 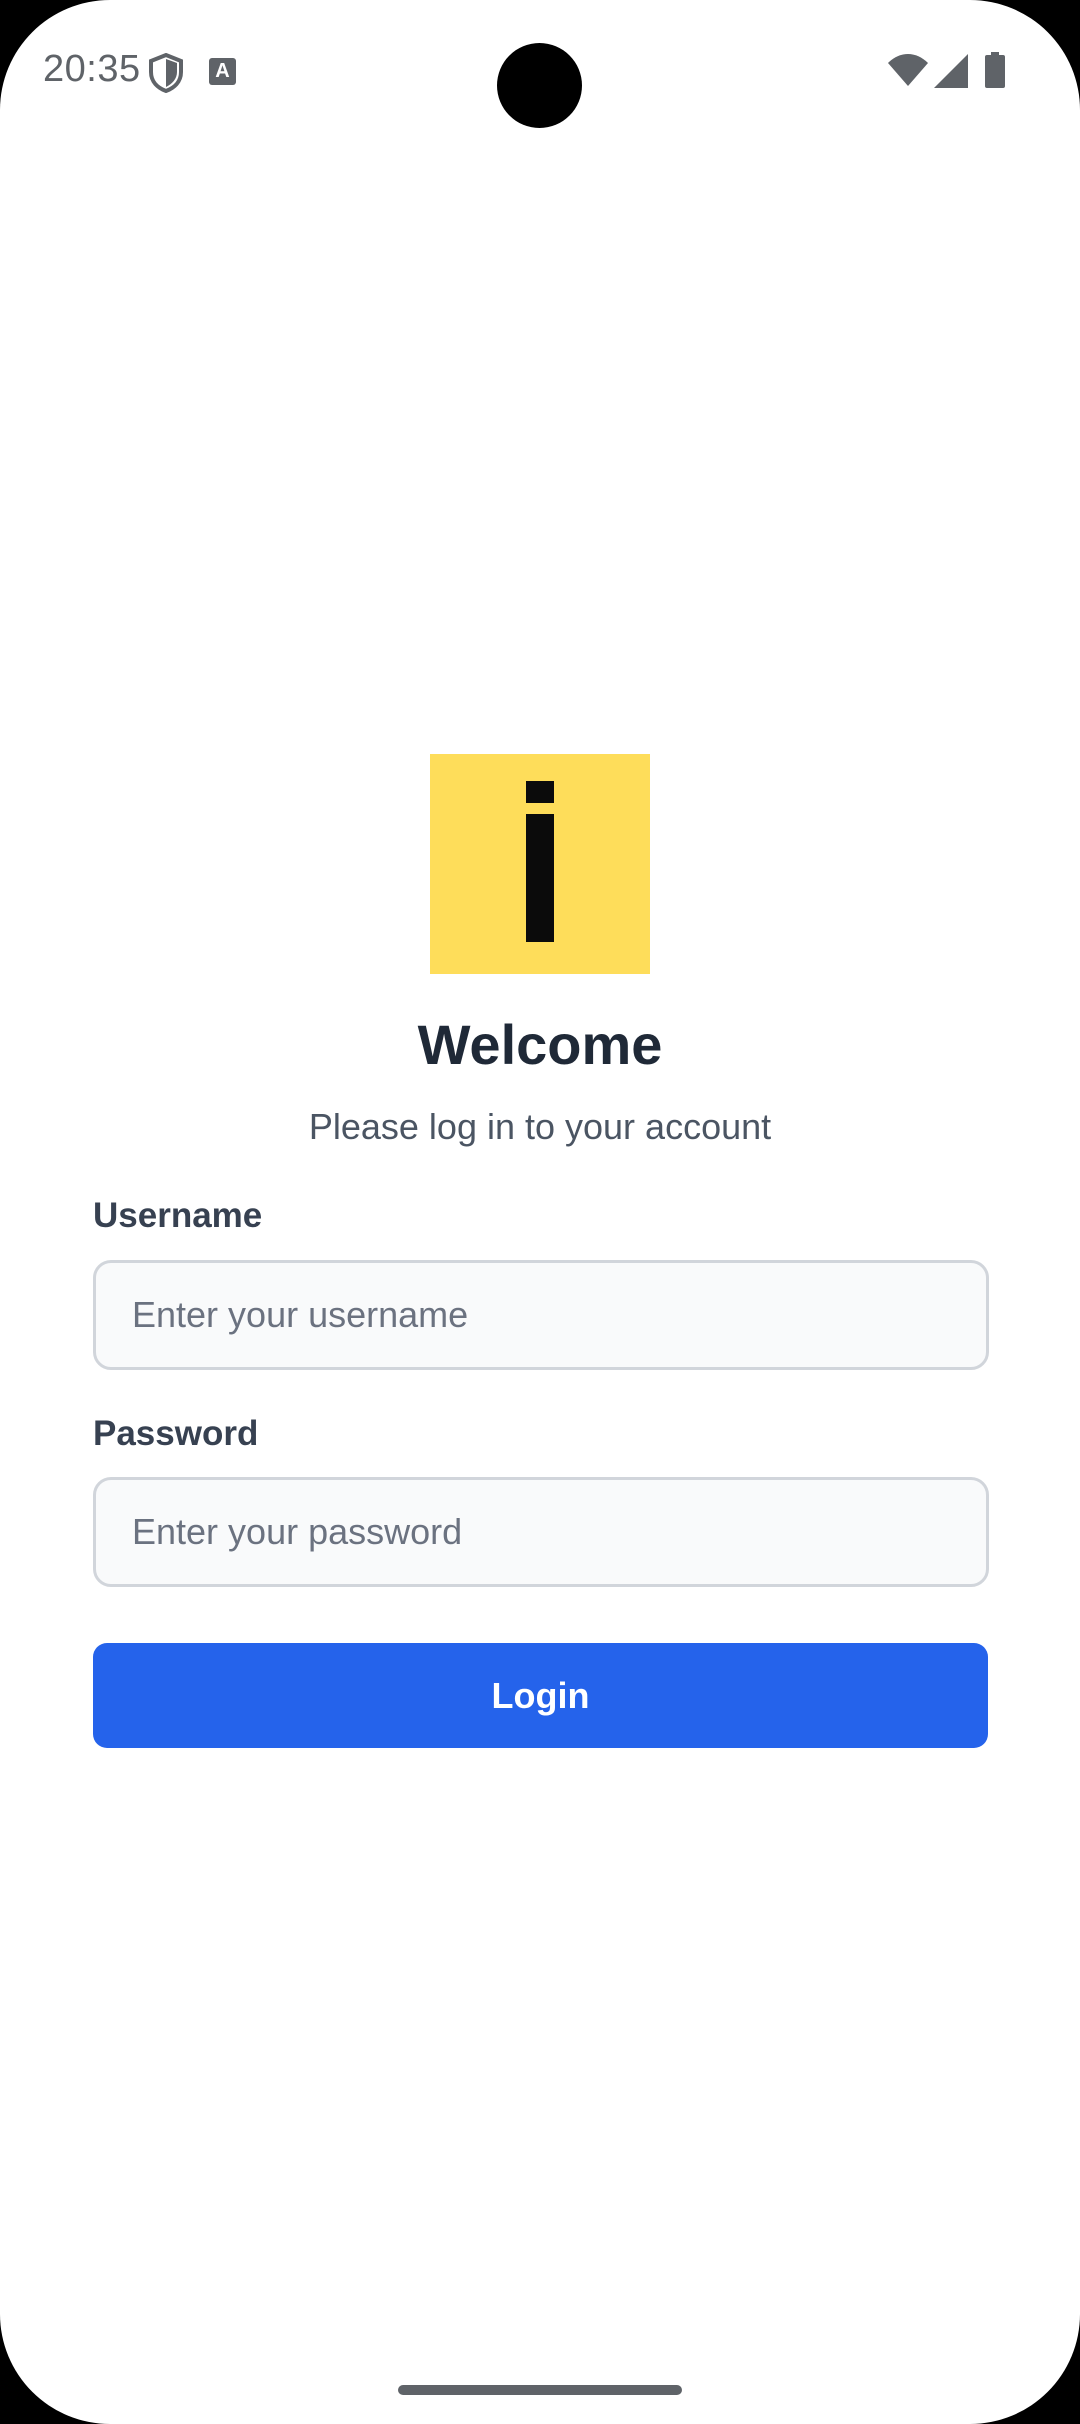 I want to click on camera-cutout, so click(x=539, y=85).